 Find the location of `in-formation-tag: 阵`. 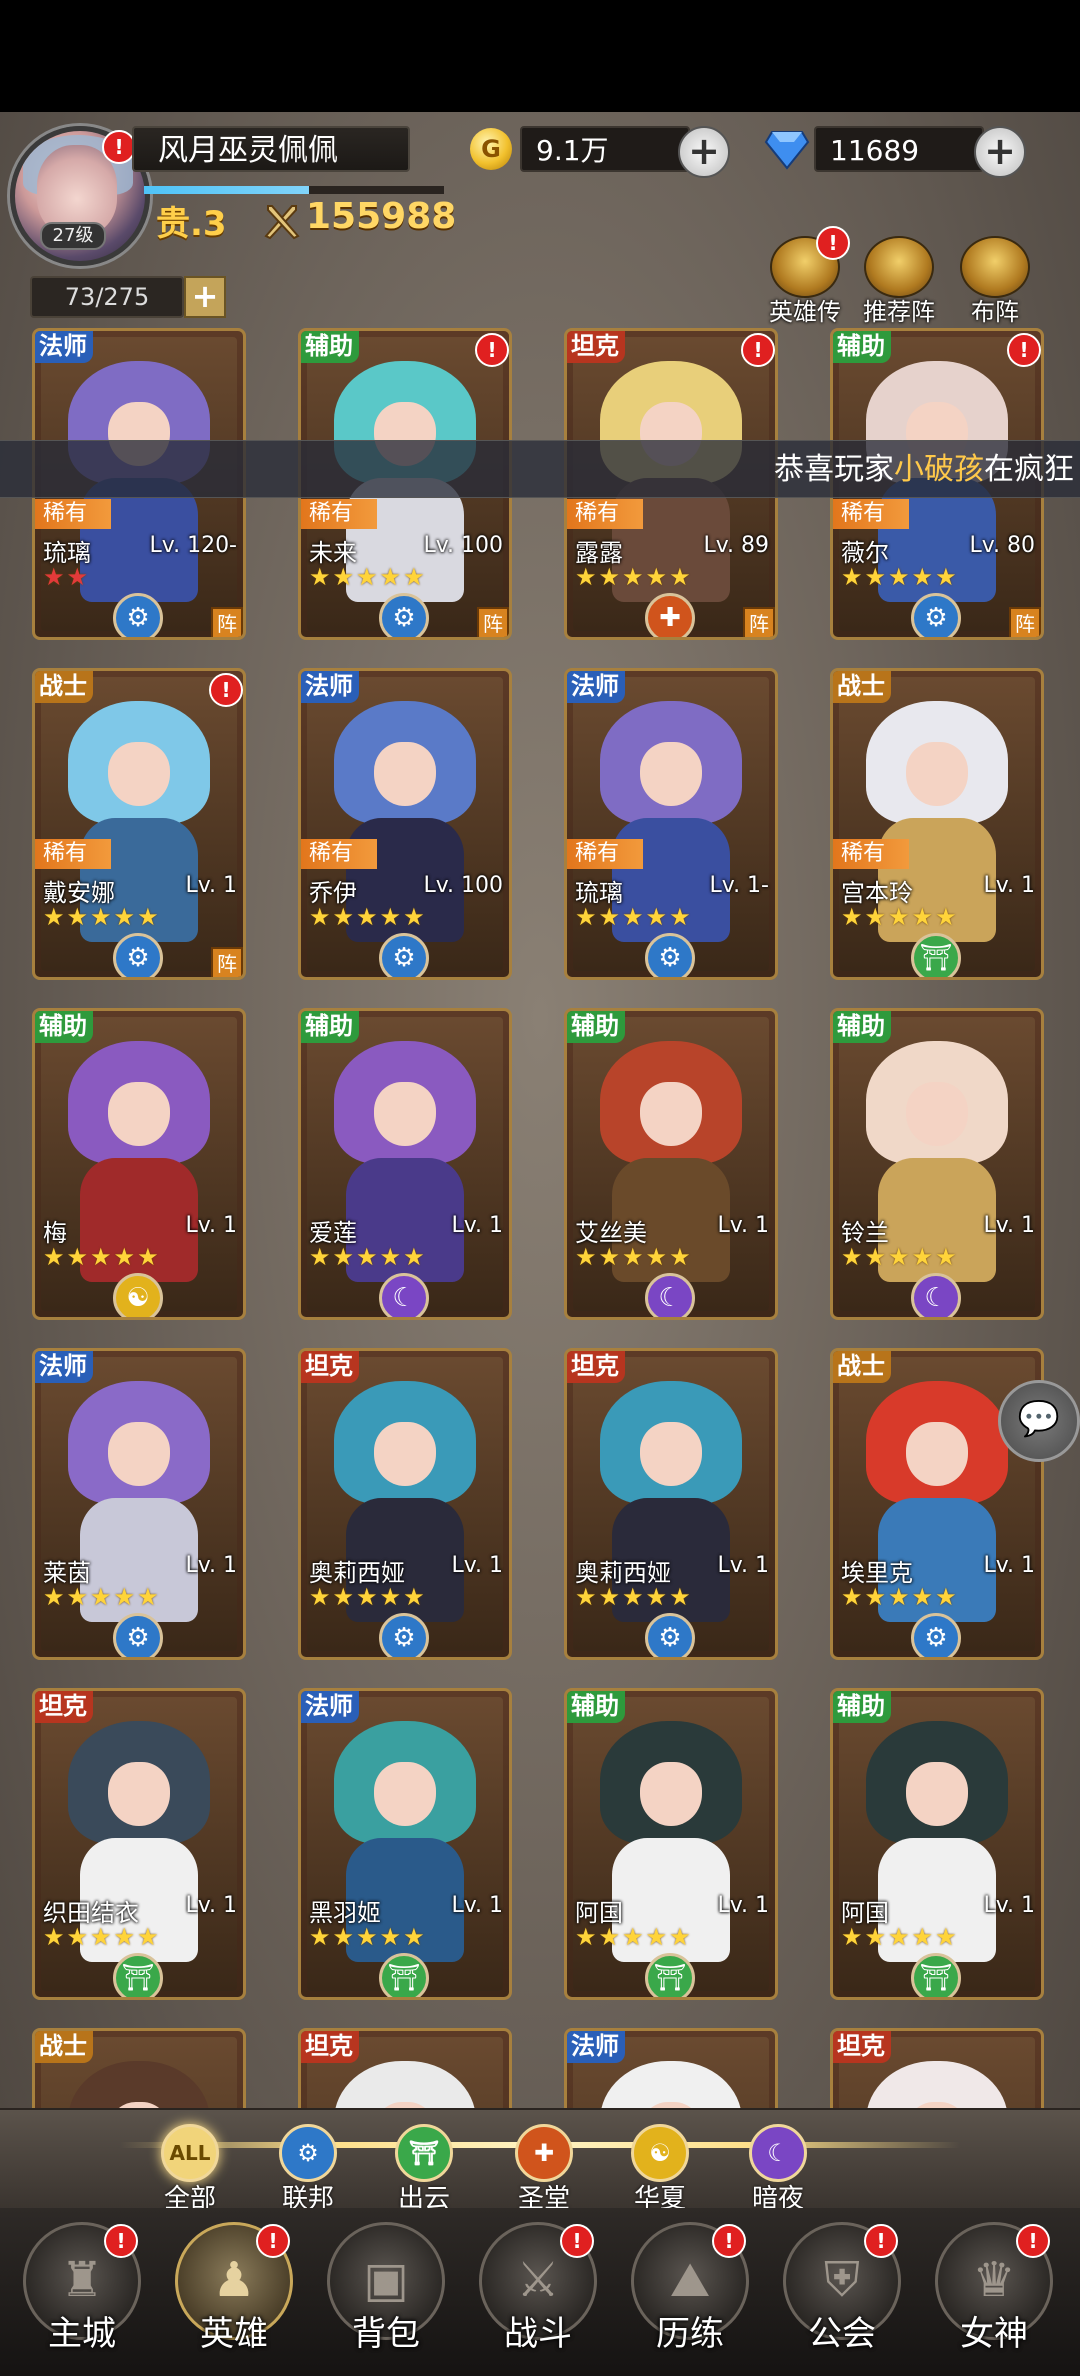

in-formation-tag: 阵 is located at coordinates (227, 622).